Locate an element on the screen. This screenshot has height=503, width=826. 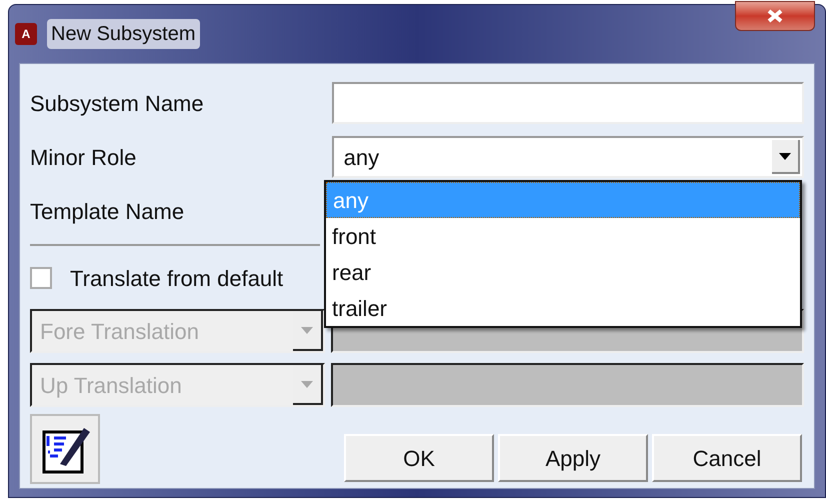
subsystem-name-field is located at coordinates (568, 103).